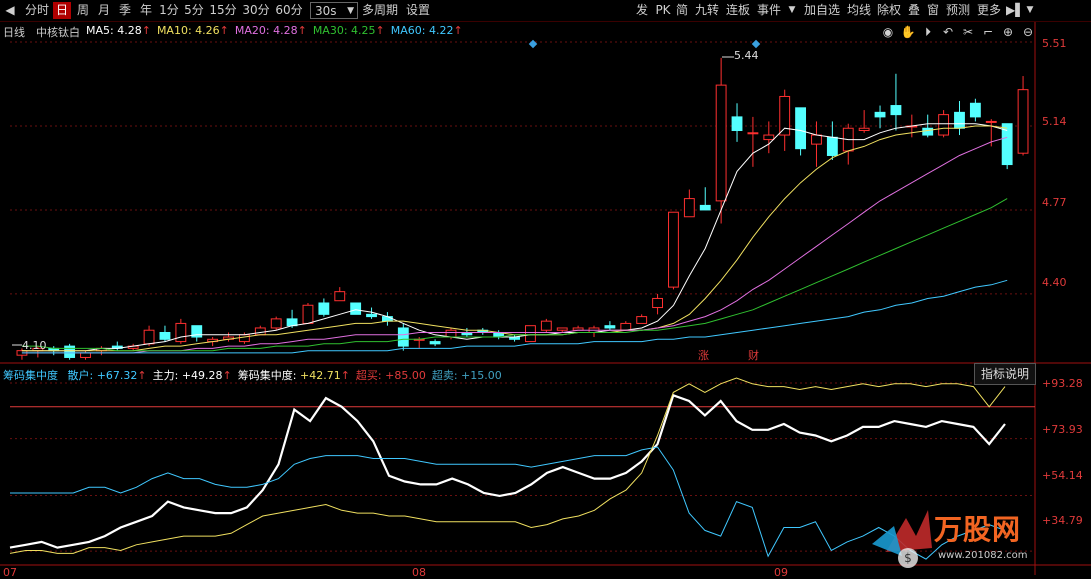 This screenshot has height=579, width=1091. I want to click on ma-legend-item: MA10: 4.26↑, so click(192, 30).